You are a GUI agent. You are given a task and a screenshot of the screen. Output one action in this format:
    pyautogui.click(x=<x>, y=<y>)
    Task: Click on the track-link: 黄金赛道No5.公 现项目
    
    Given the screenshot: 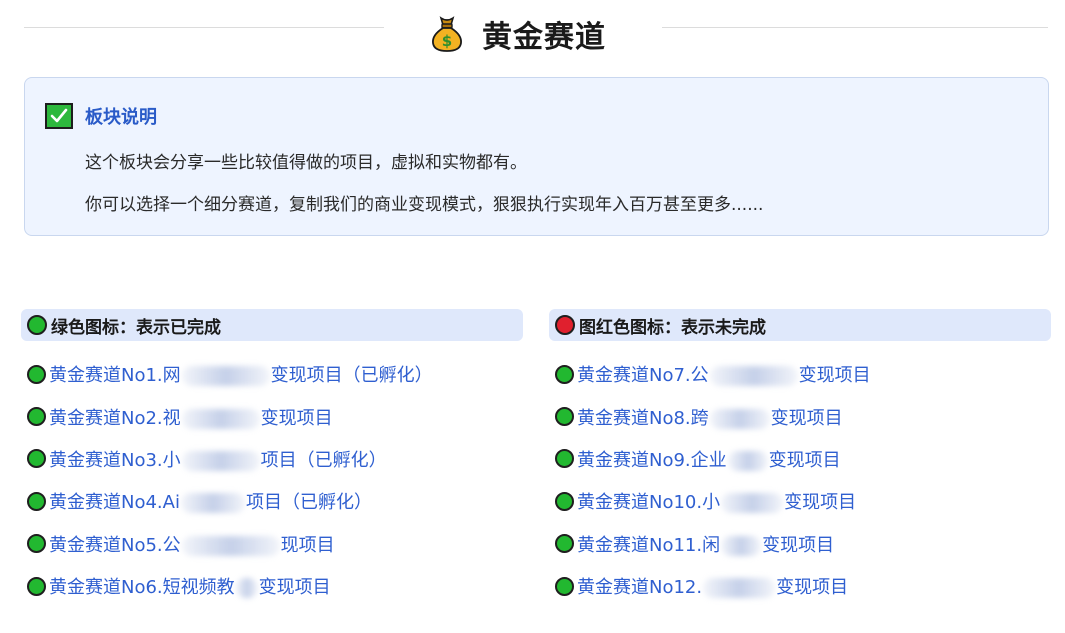 What is the action you would take?
    pyautogui.click(x=192, y=544)
    